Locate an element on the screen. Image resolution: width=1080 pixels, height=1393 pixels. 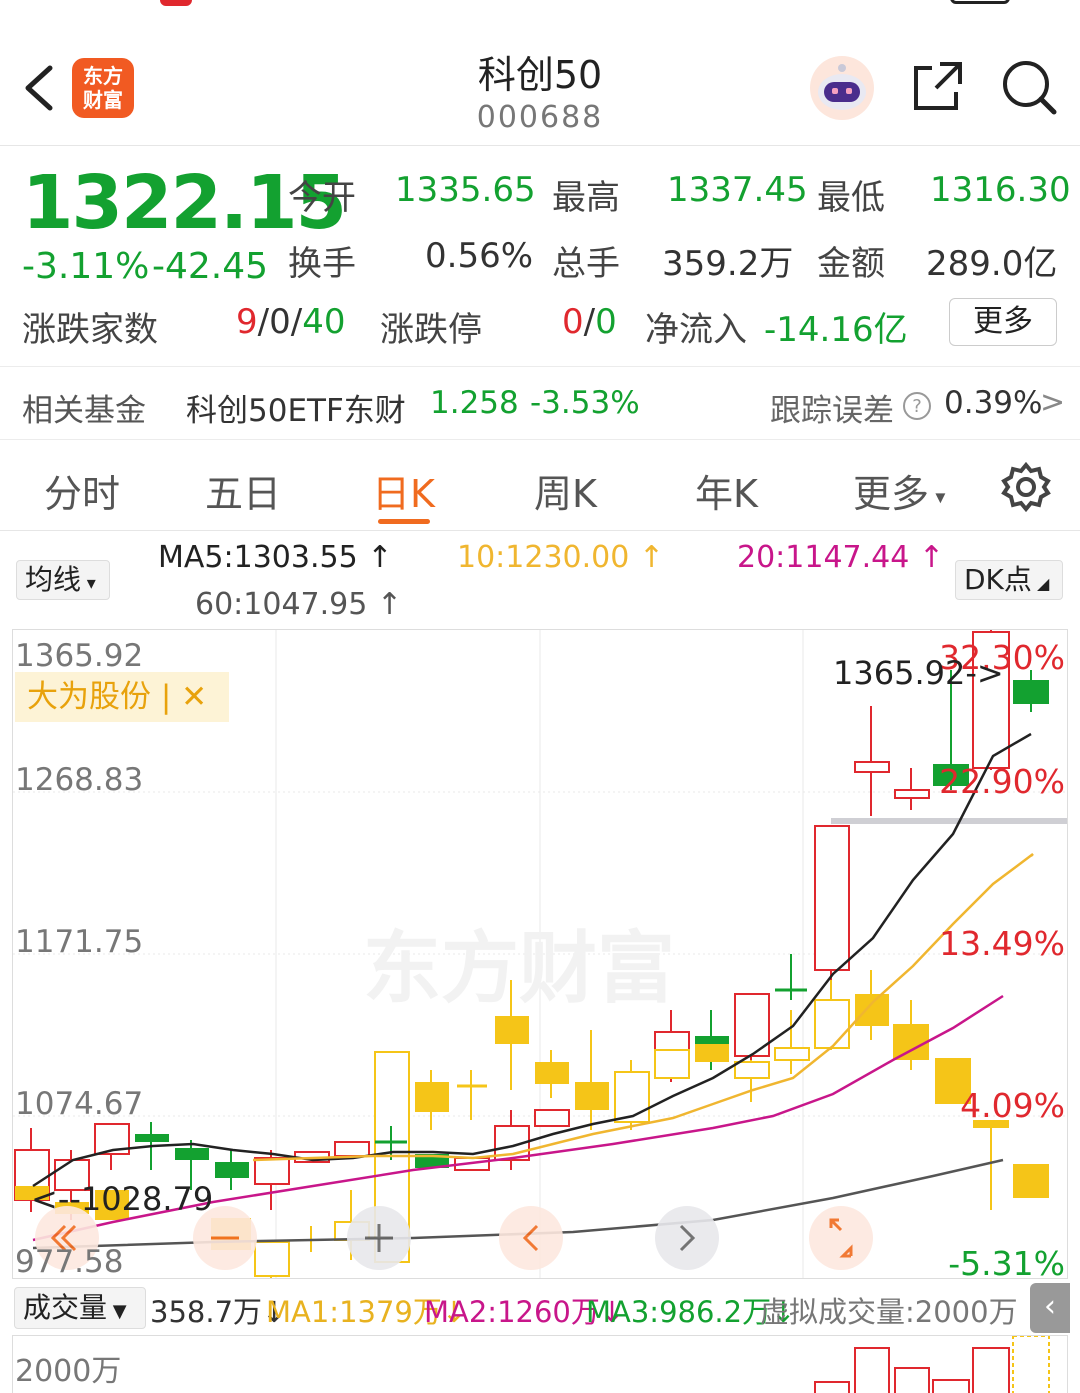
tab-yearly-k: 年K is located at coordinates (726, 490).